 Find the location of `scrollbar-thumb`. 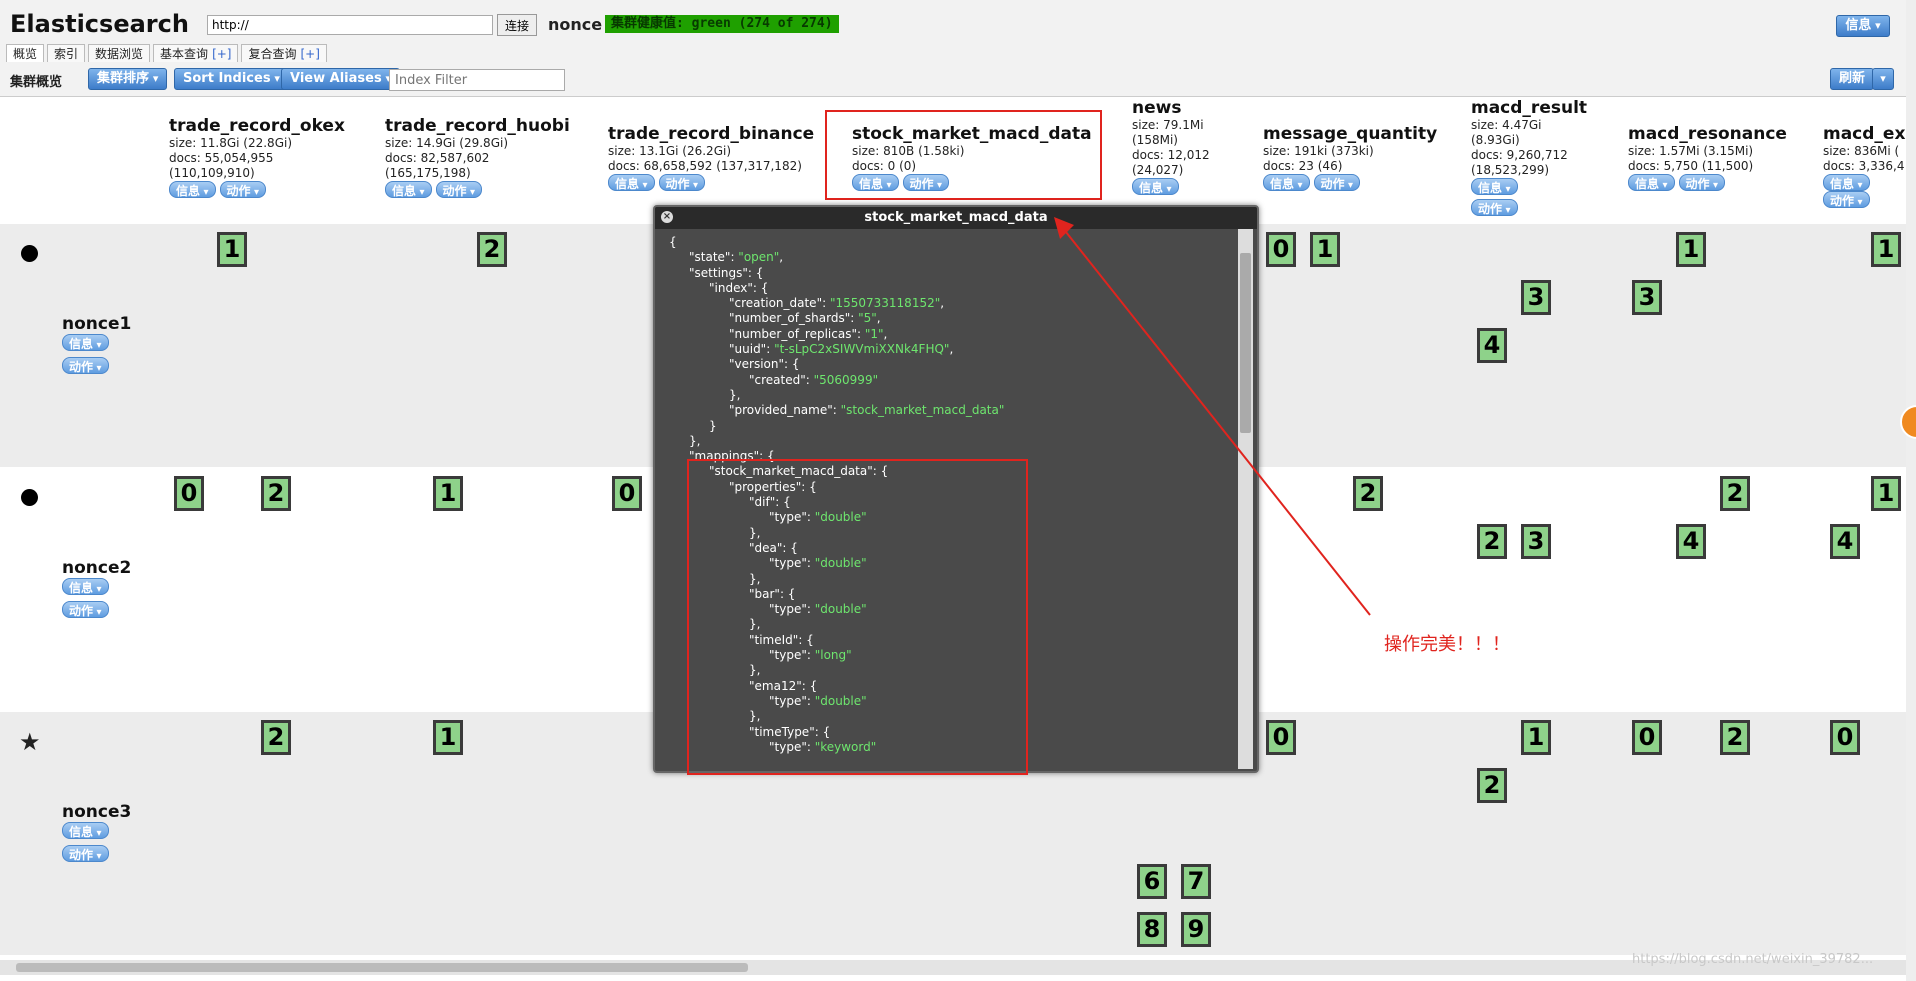

scrollbar-thumb is located at coordinates (382, 967).